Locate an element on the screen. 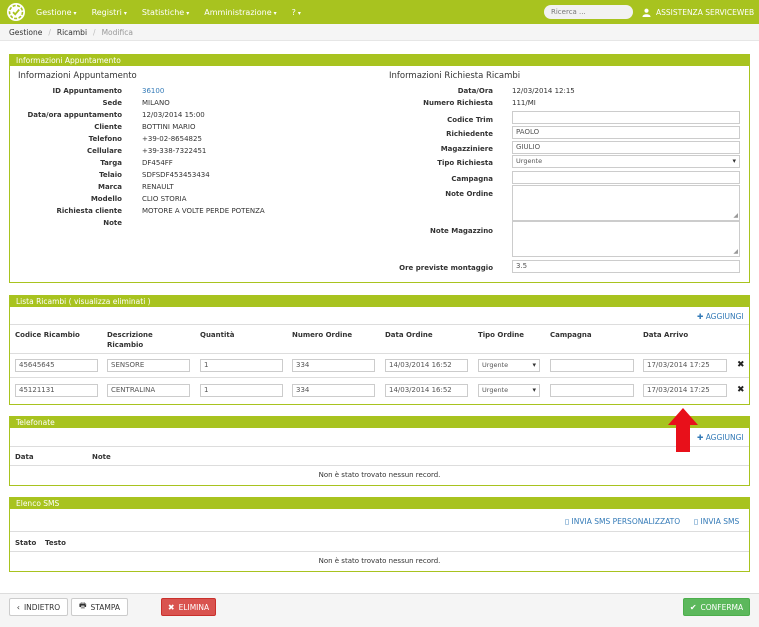 The height and width of the screenshot is (627, 759). delete-label: ELIMINA is located at coordinates (194, 607).